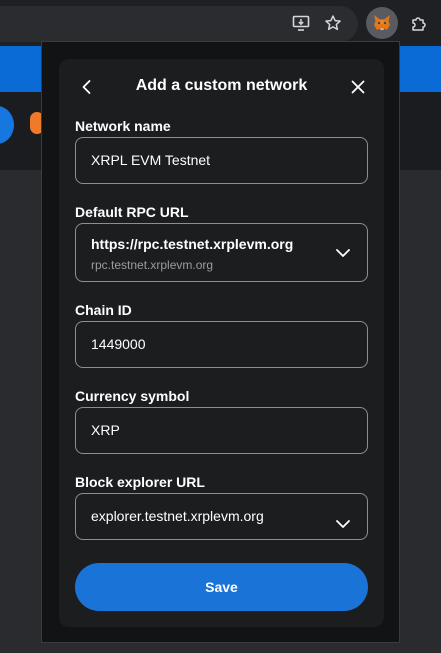  What do you see at coordinates (333, 23) in the screenshot?
I see `star-icon` at bounding box center [333, 23].